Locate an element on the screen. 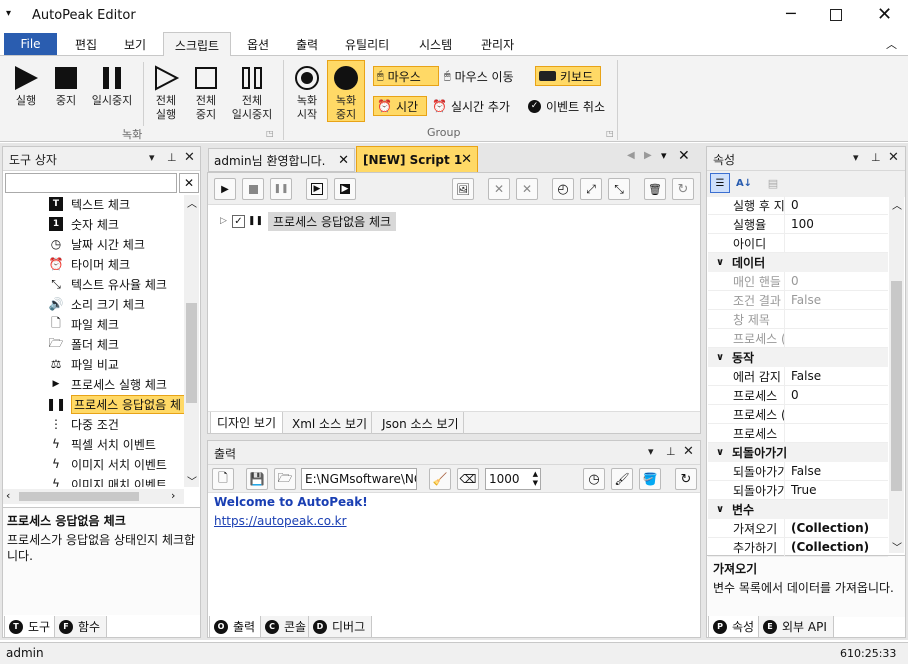 This screenshot has height=664, width=908. property-row: 되돌아가기 False is located at coordinates (798, 471).